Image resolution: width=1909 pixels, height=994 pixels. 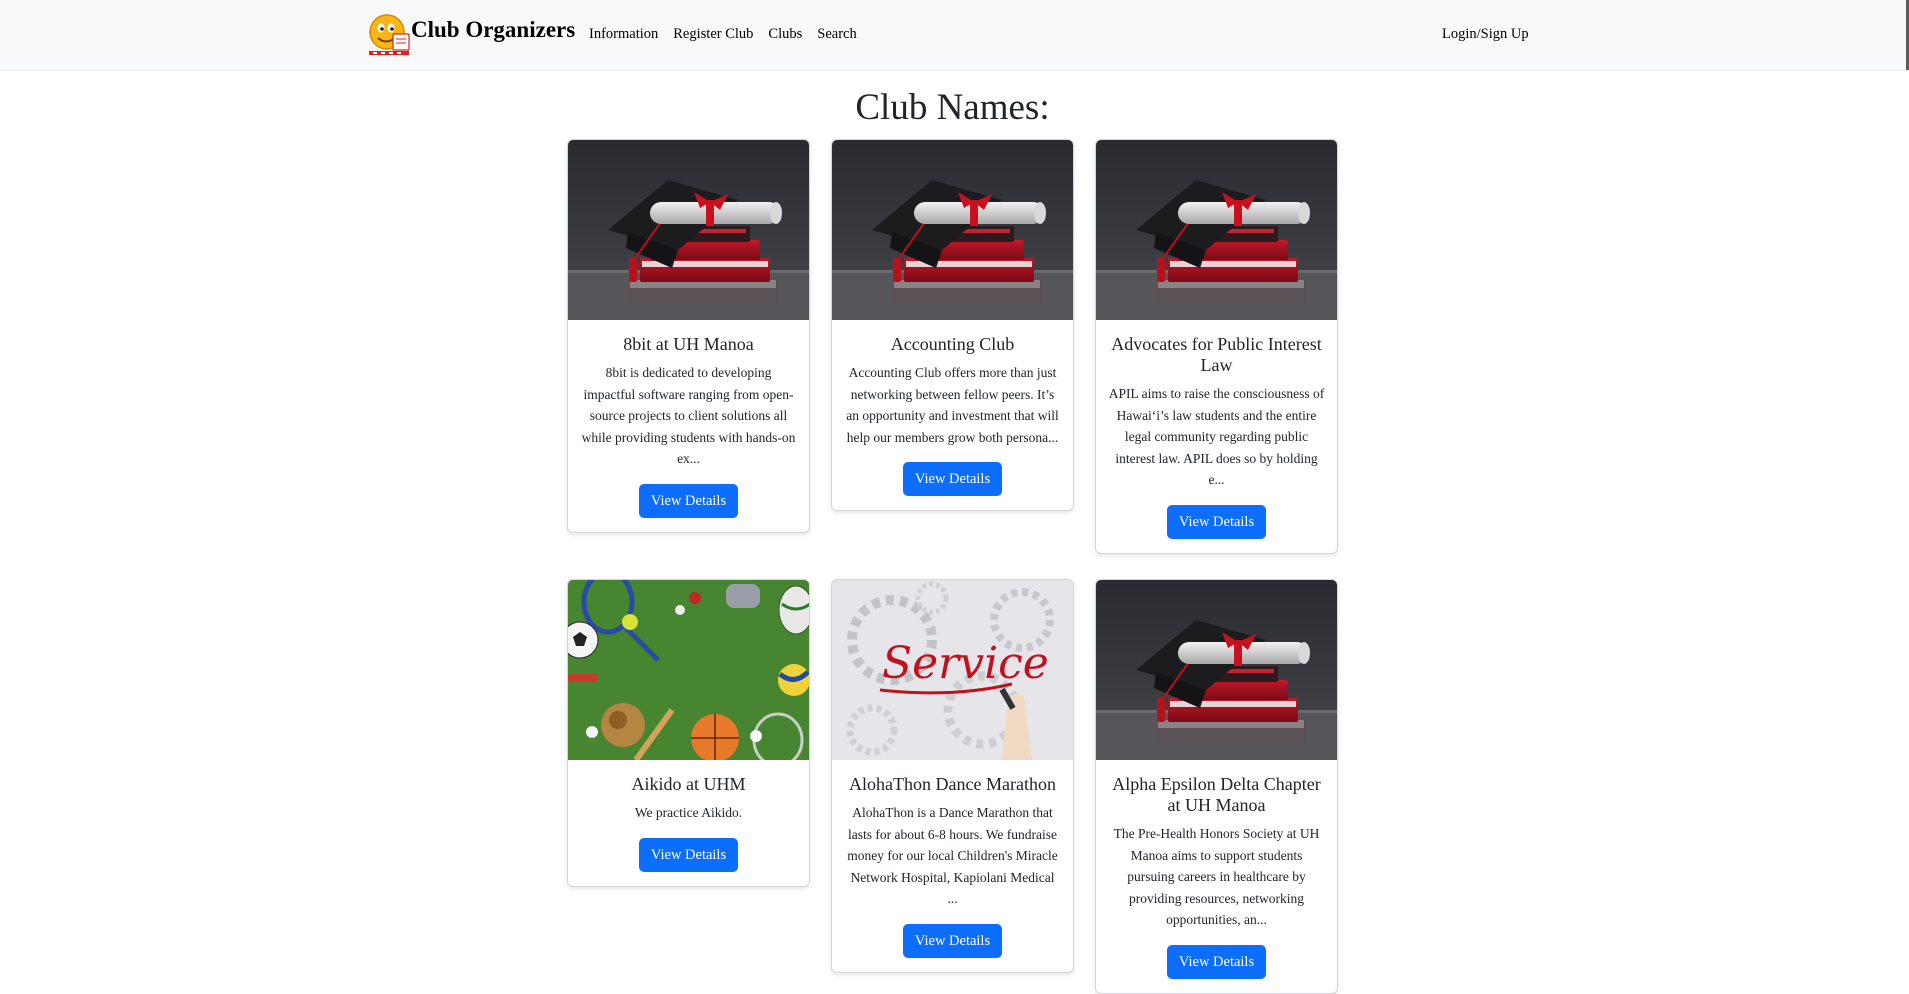 I want to click on service-handwriting-image: Service, so click(x=952, y=670).